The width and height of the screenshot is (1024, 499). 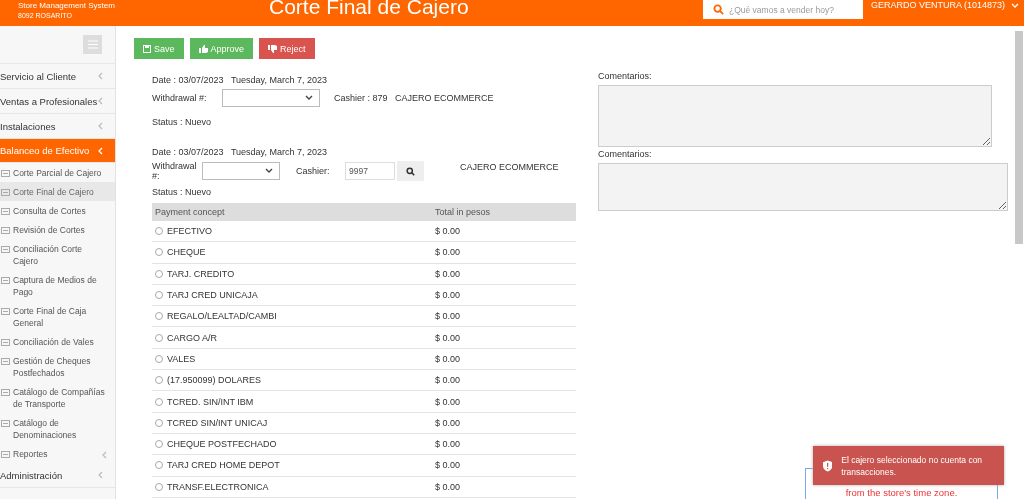 I want to click on warning-text: from the store's time zone., so click(x=901, y=492).